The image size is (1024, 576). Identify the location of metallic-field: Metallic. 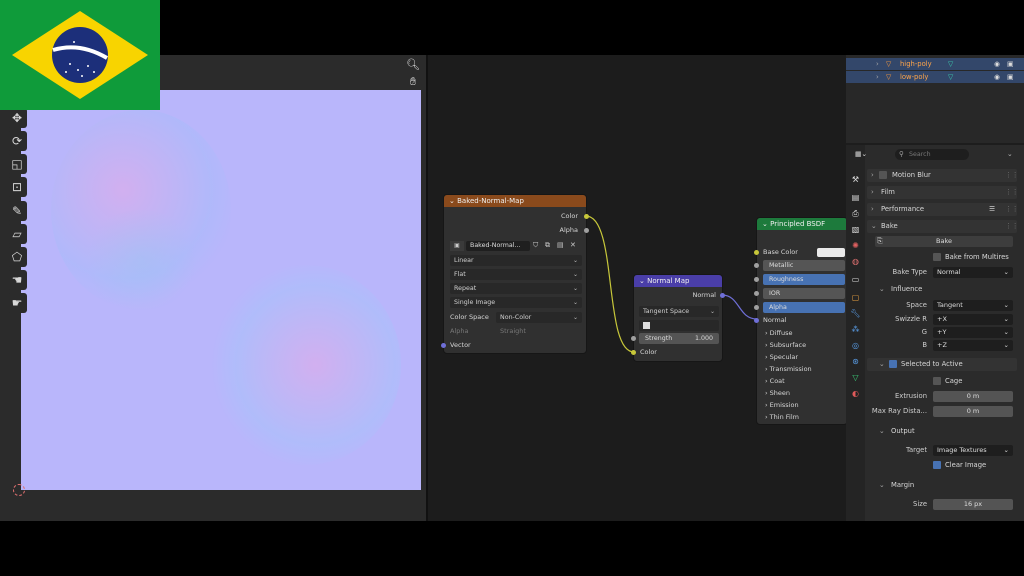
(799, 265).